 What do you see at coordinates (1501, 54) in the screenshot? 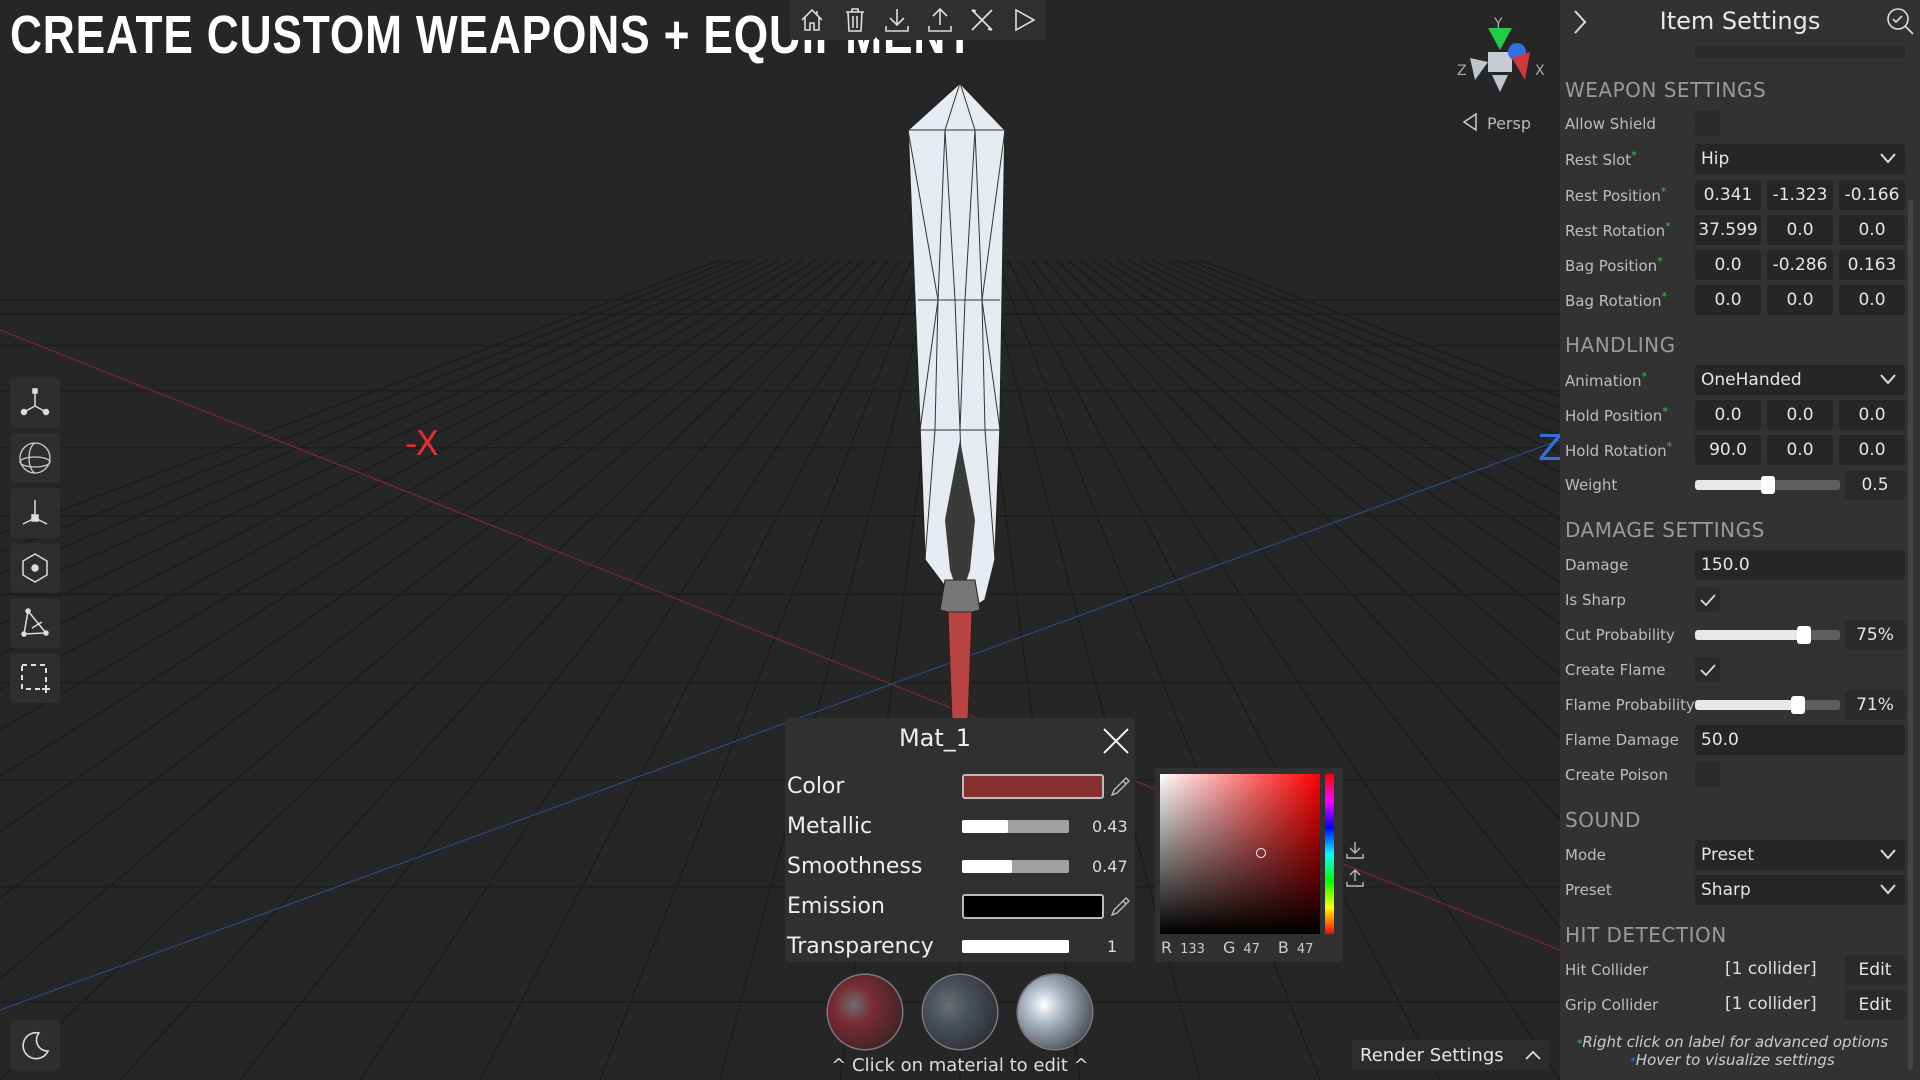
I see `orientation-gizmo: Y X Z` at bounding box center [1501, 54].